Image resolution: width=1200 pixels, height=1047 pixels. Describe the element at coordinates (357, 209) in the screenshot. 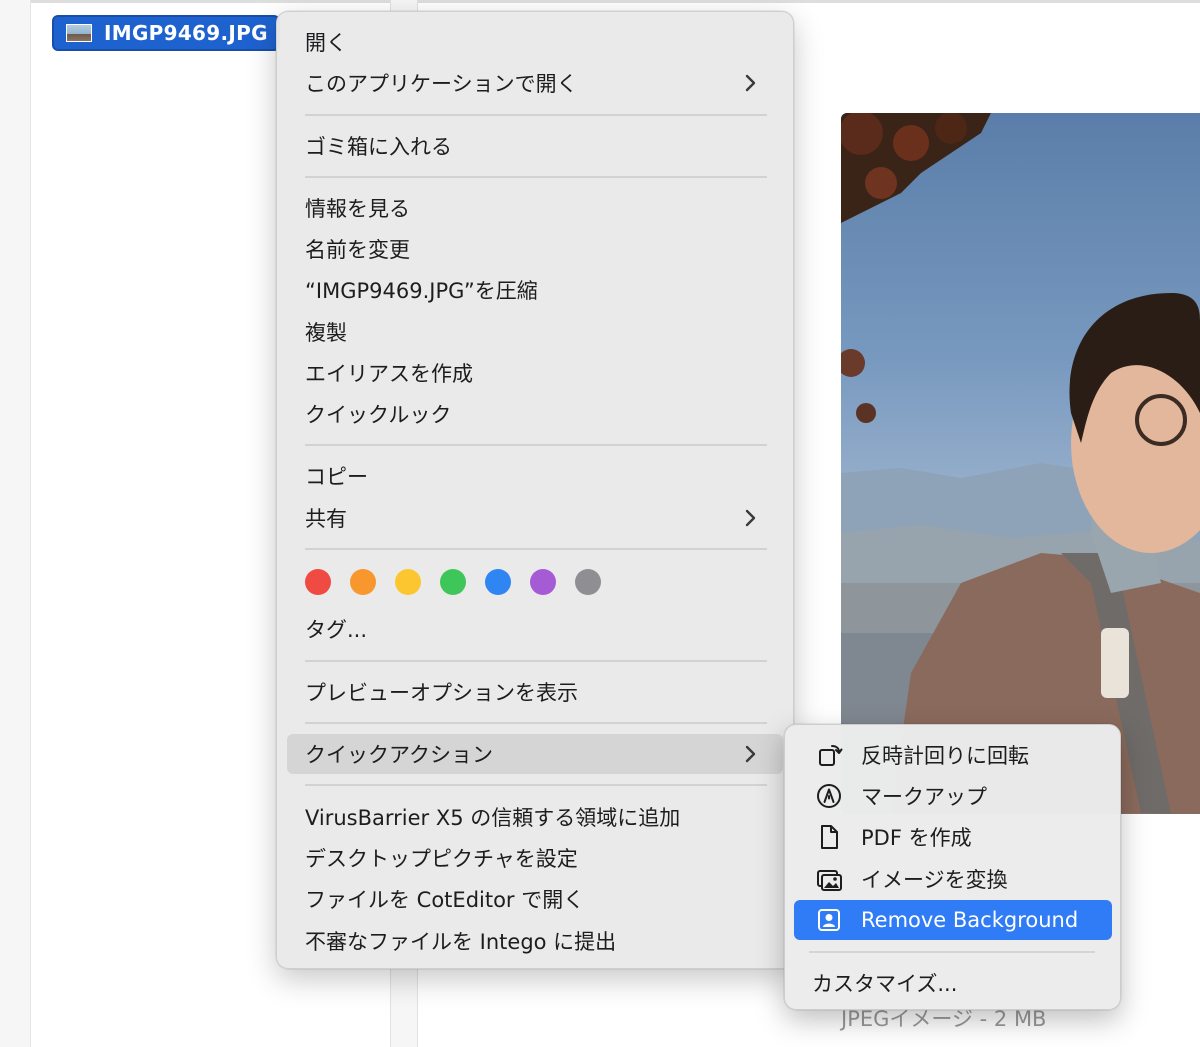

I see `menu-item-label: 情報を見る` at that location.